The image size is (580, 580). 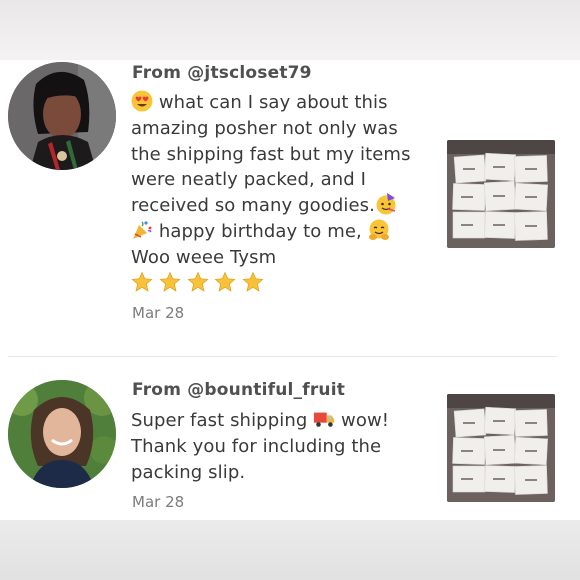 What do you see at coordinates (273, 102) in the screenshot?
I see `review-line-text: what can I say about this` at bounding box center [273, 102].